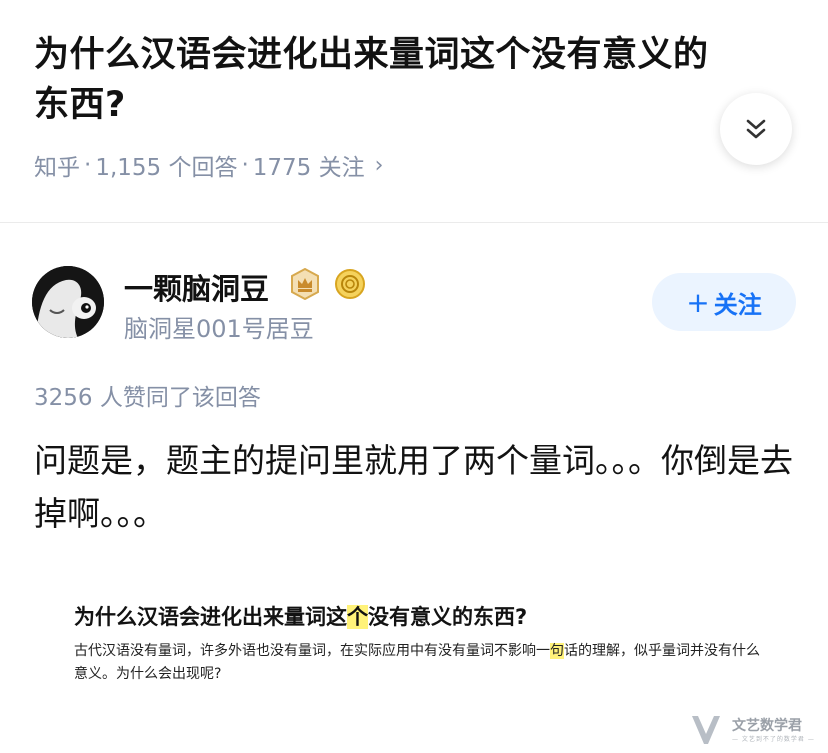 The image size is (828, 753). What do you see at coordinates (219, 329) in the screenshot?
I see `author-bio: 脑洞星001号居豆` at bounding box center [219, 329].